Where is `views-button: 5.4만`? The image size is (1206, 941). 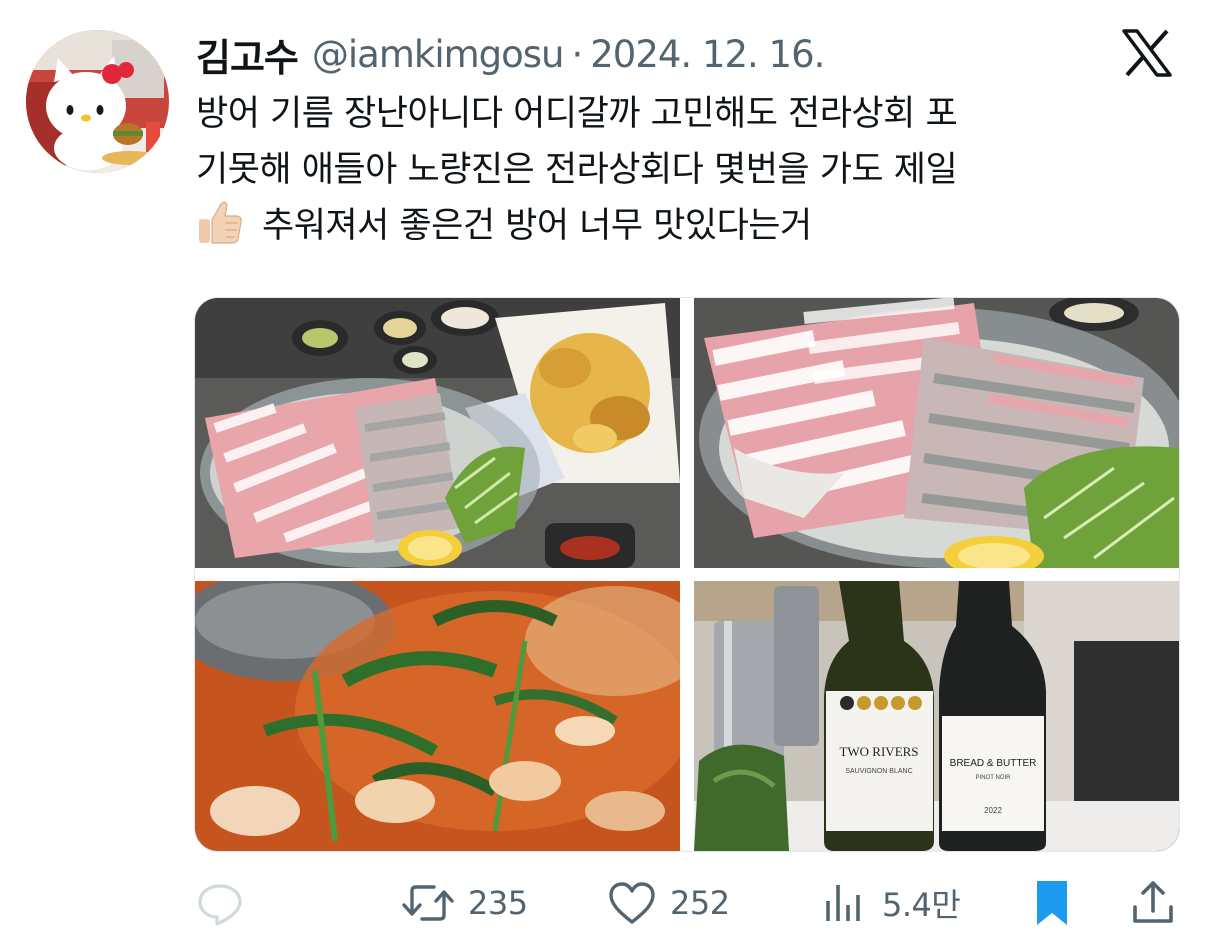
views-button: 5.4만 is located at coordinates (889, 903).